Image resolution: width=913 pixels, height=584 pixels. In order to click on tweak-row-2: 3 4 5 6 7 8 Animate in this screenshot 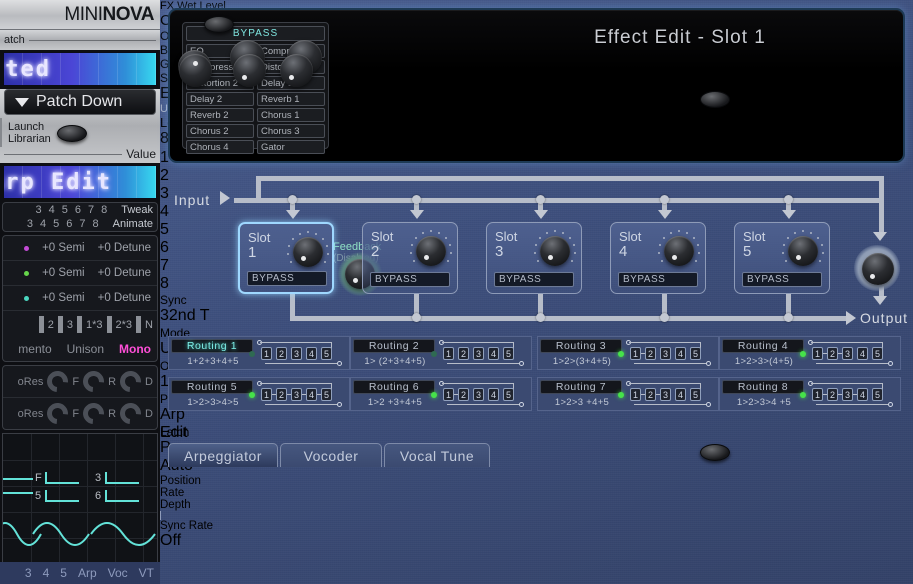, I will do `click(80, 224)`.